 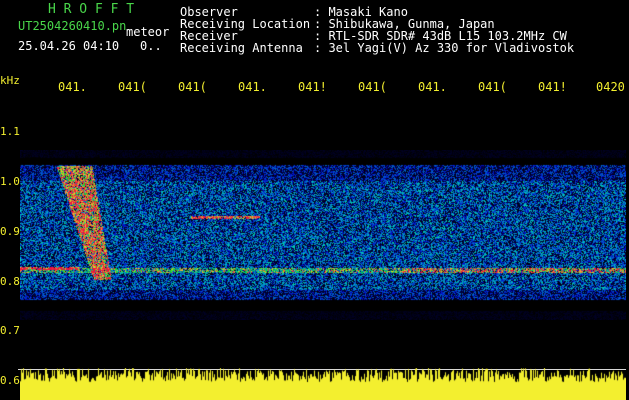 I want to click on signal-level-graph, so click(x=323, y=384).